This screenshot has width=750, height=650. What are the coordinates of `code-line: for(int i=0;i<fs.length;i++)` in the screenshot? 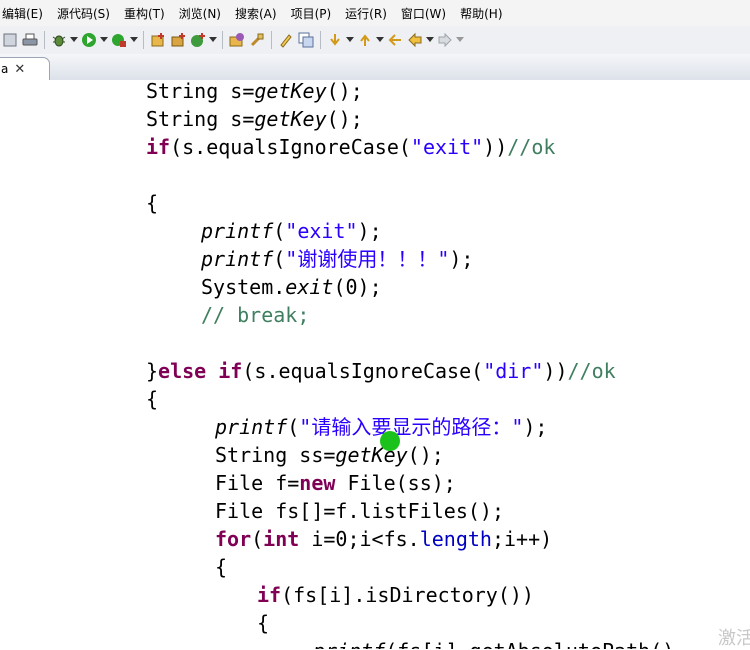 It's located at (384, 539).